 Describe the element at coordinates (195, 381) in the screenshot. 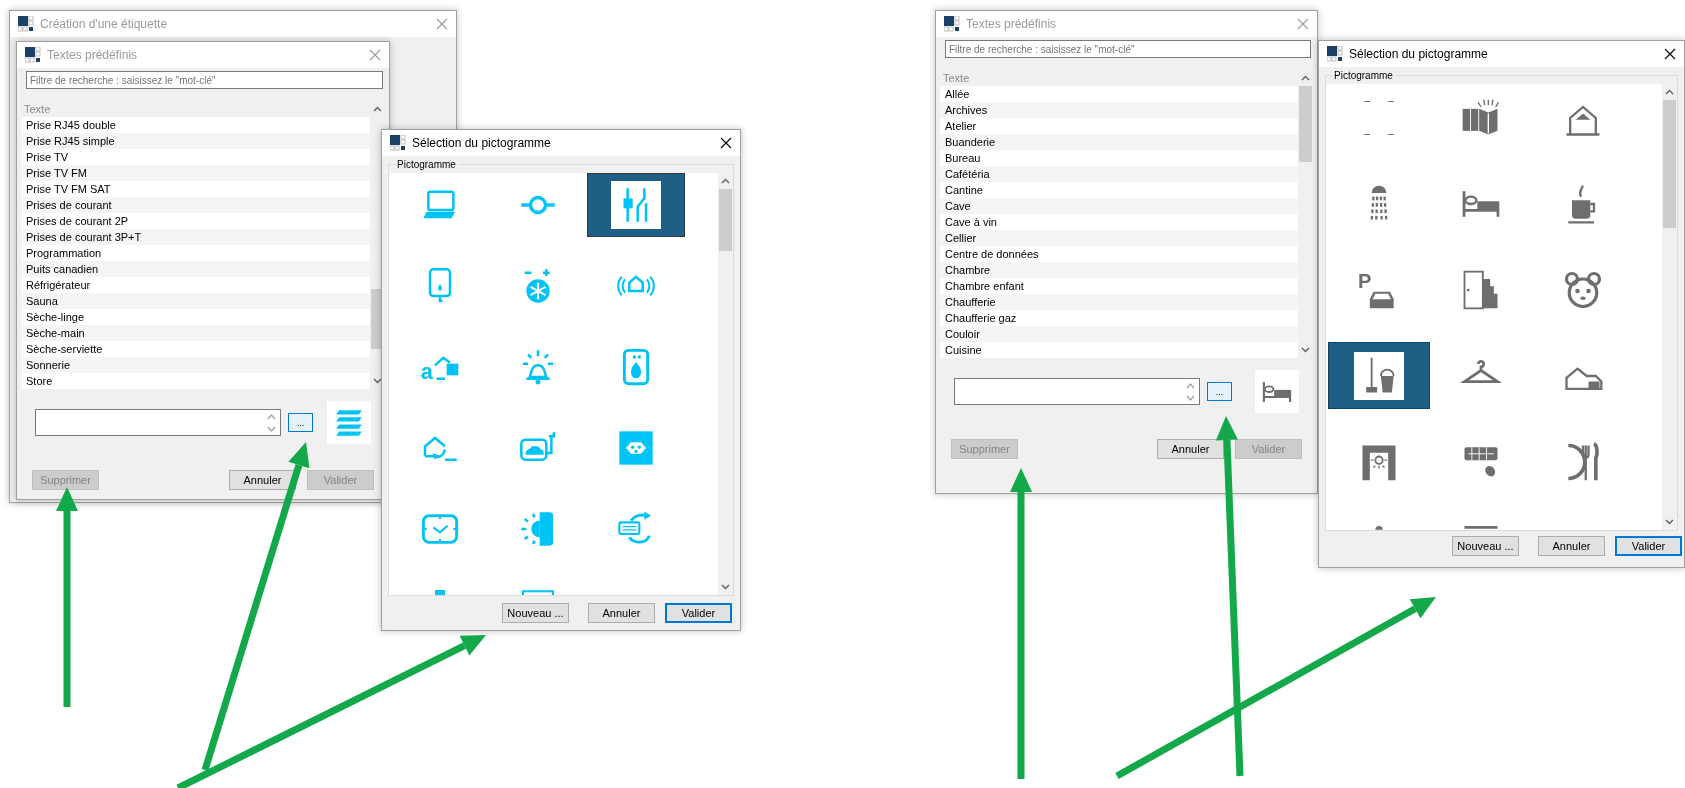

I see `list-item: Store` at that location.